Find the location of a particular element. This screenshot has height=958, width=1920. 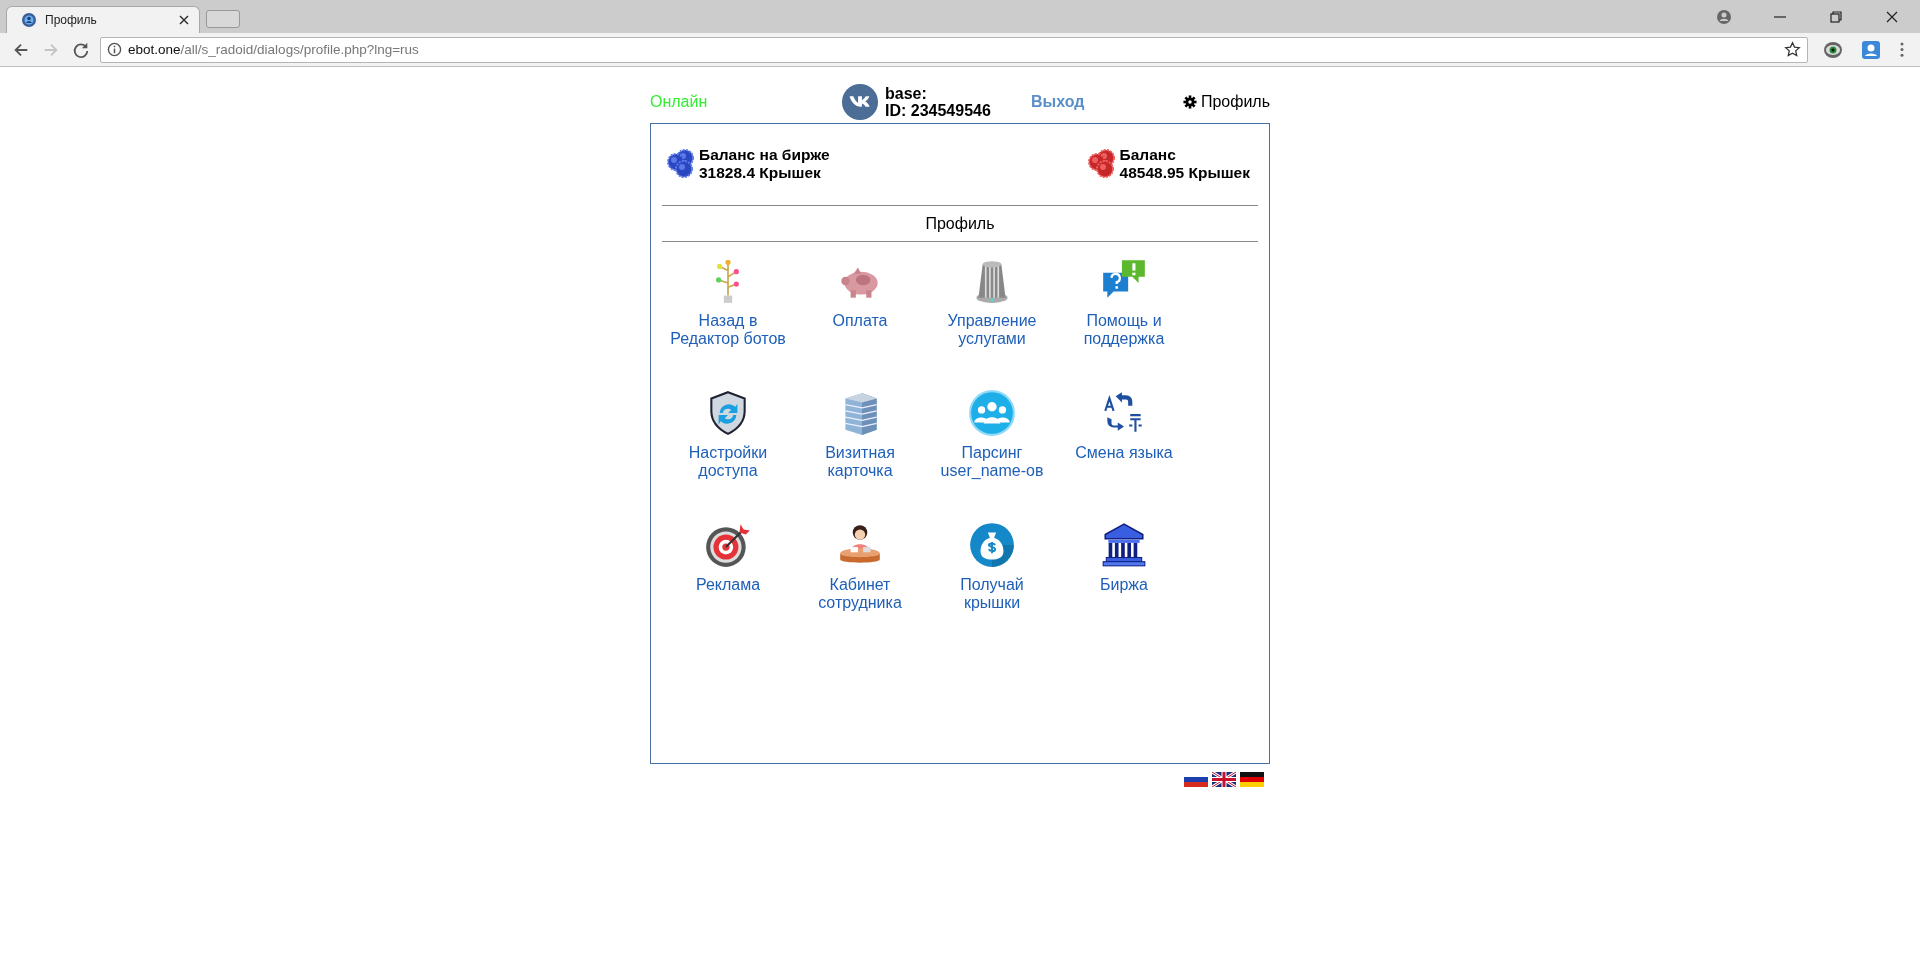

menu-item: Настройки доступа is located at coordinates (728, 434).